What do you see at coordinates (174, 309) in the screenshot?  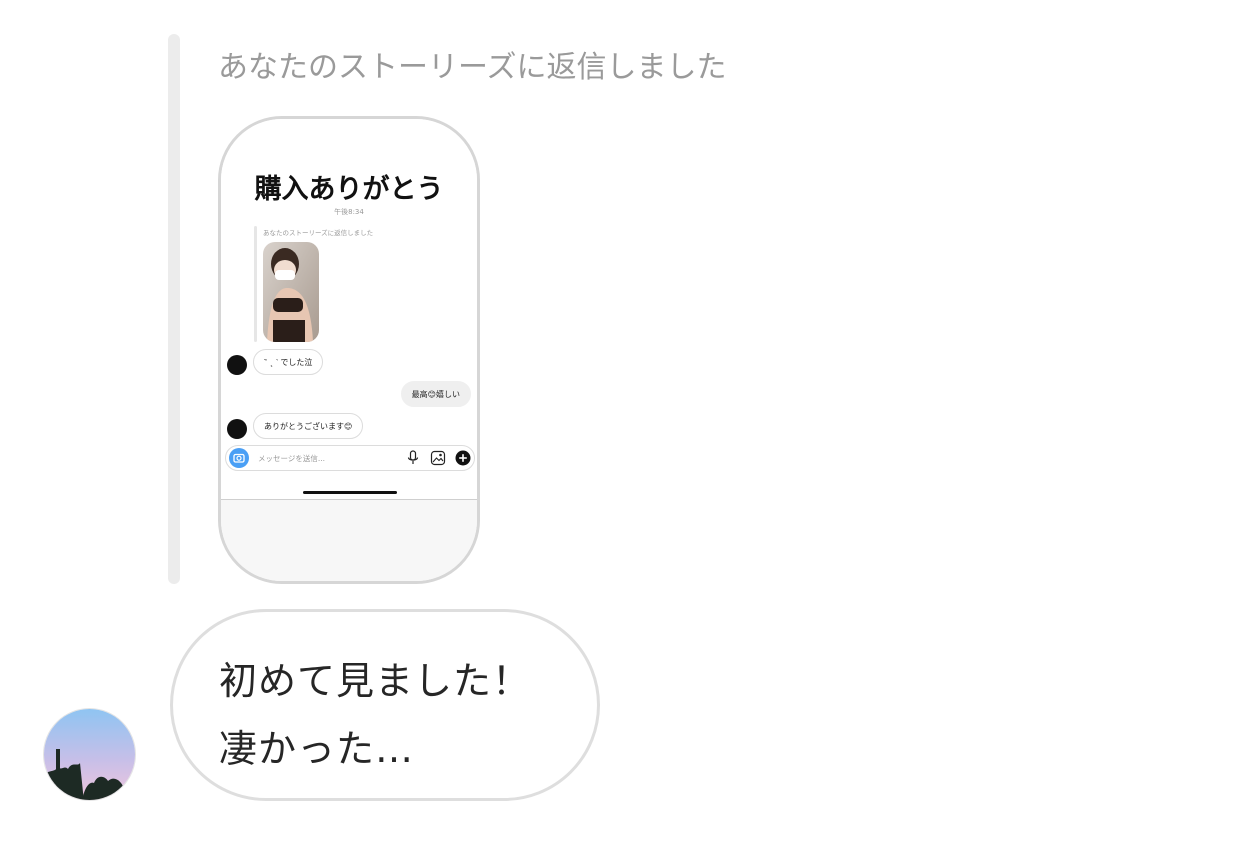 I see `reply-indicator-bar` at bounding box center [174, 309].